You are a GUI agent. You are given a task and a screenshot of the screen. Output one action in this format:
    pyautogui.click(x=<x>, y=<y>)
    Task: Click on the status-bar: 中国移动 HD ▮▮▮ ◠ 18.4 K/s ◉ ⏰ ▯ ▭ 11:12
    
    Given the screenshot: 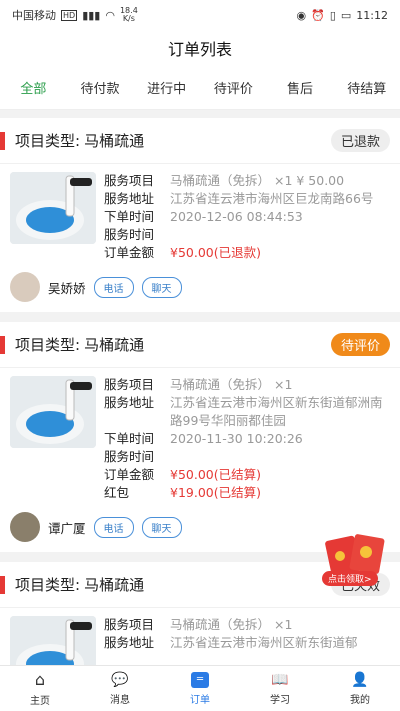 What is the action you would take?
    pyautogui.click(x=200, y=15)
    